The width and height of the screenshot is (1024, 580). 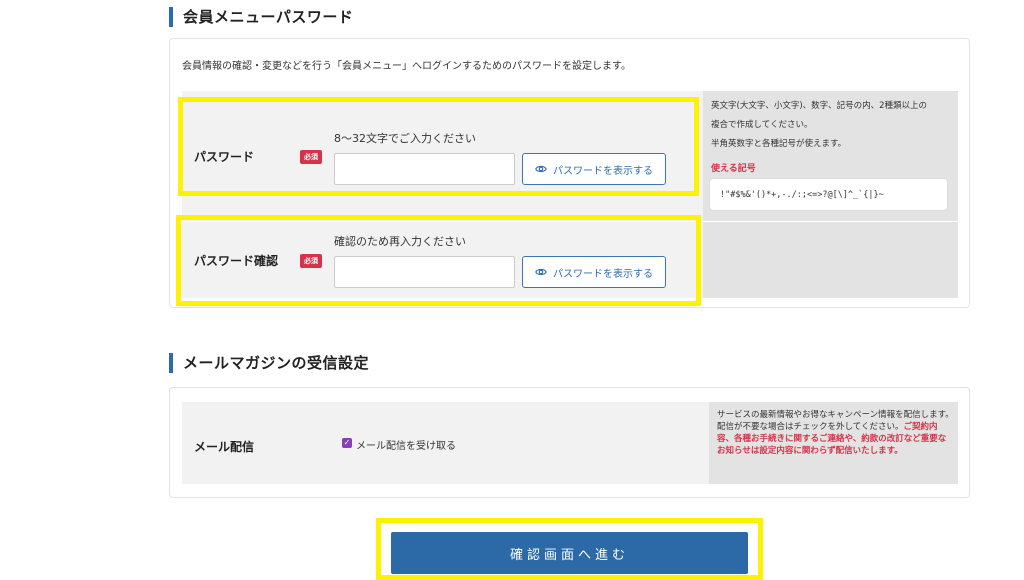 What do you see at coordinates (406, 444) in the screenshot?
I see `mail-checkbox-label: メール配信を受け取る` at bounding box center [406, 444].